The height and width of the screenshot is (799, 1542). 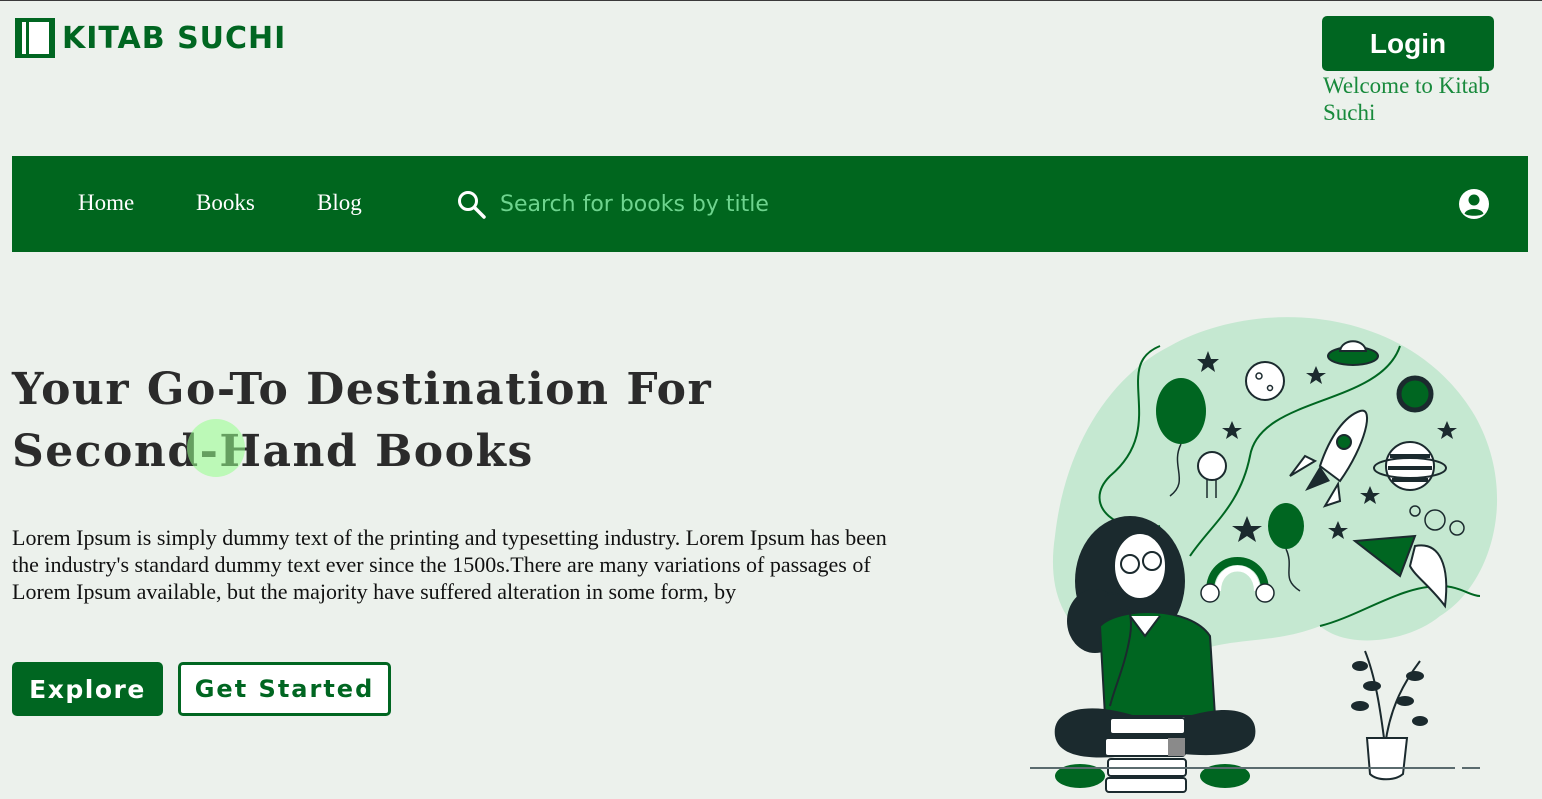 What do you see at coordinates (225, 203) in the screenshot?
I see `nav-item-books: Books` at bounding box center [225, 203].